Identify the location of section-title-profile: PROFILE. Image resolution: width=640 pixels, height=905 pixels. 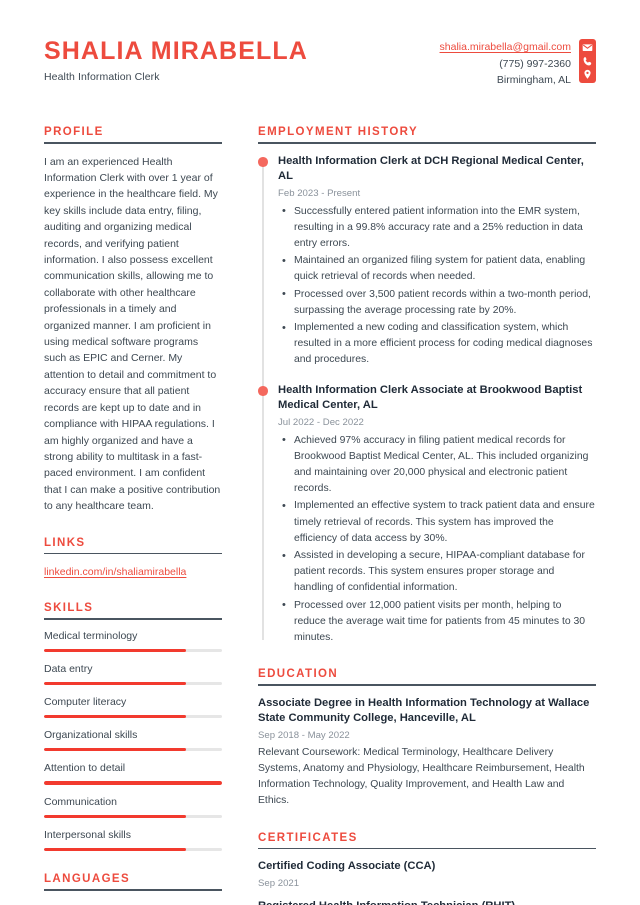
(74, 132).